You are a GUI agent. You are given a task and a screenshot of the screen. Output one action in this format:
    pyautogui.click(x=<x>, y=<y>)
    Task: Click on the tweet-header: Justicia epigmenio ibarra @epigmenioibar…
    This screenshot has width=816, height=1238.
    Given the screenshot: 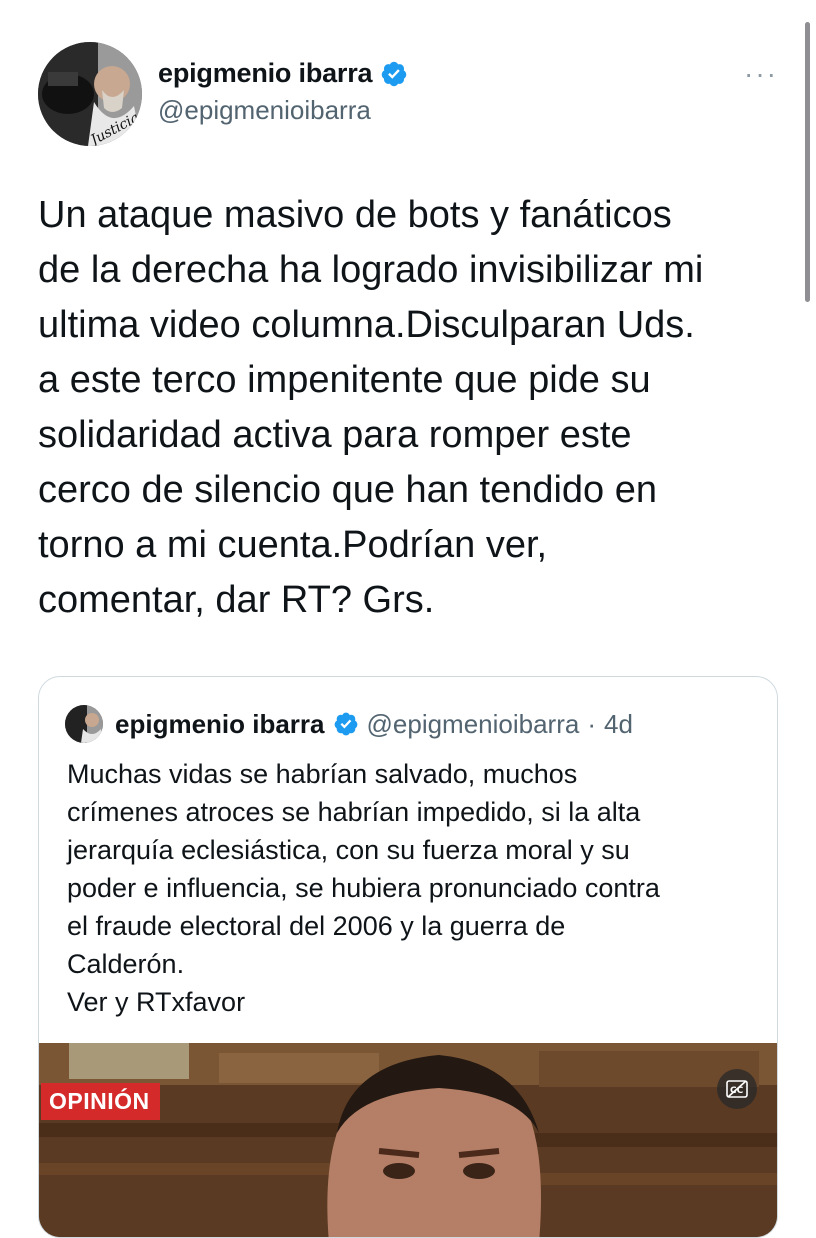 What is the action you would take?
    pyautogui.click(x=408, y=96)
    